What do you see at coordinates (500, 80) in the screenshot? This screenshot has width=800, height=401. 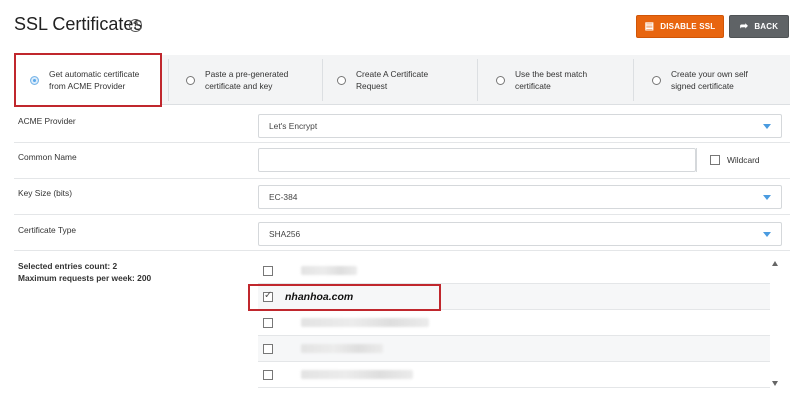 I see `radio-best-match` at bounding box center [500, 80].